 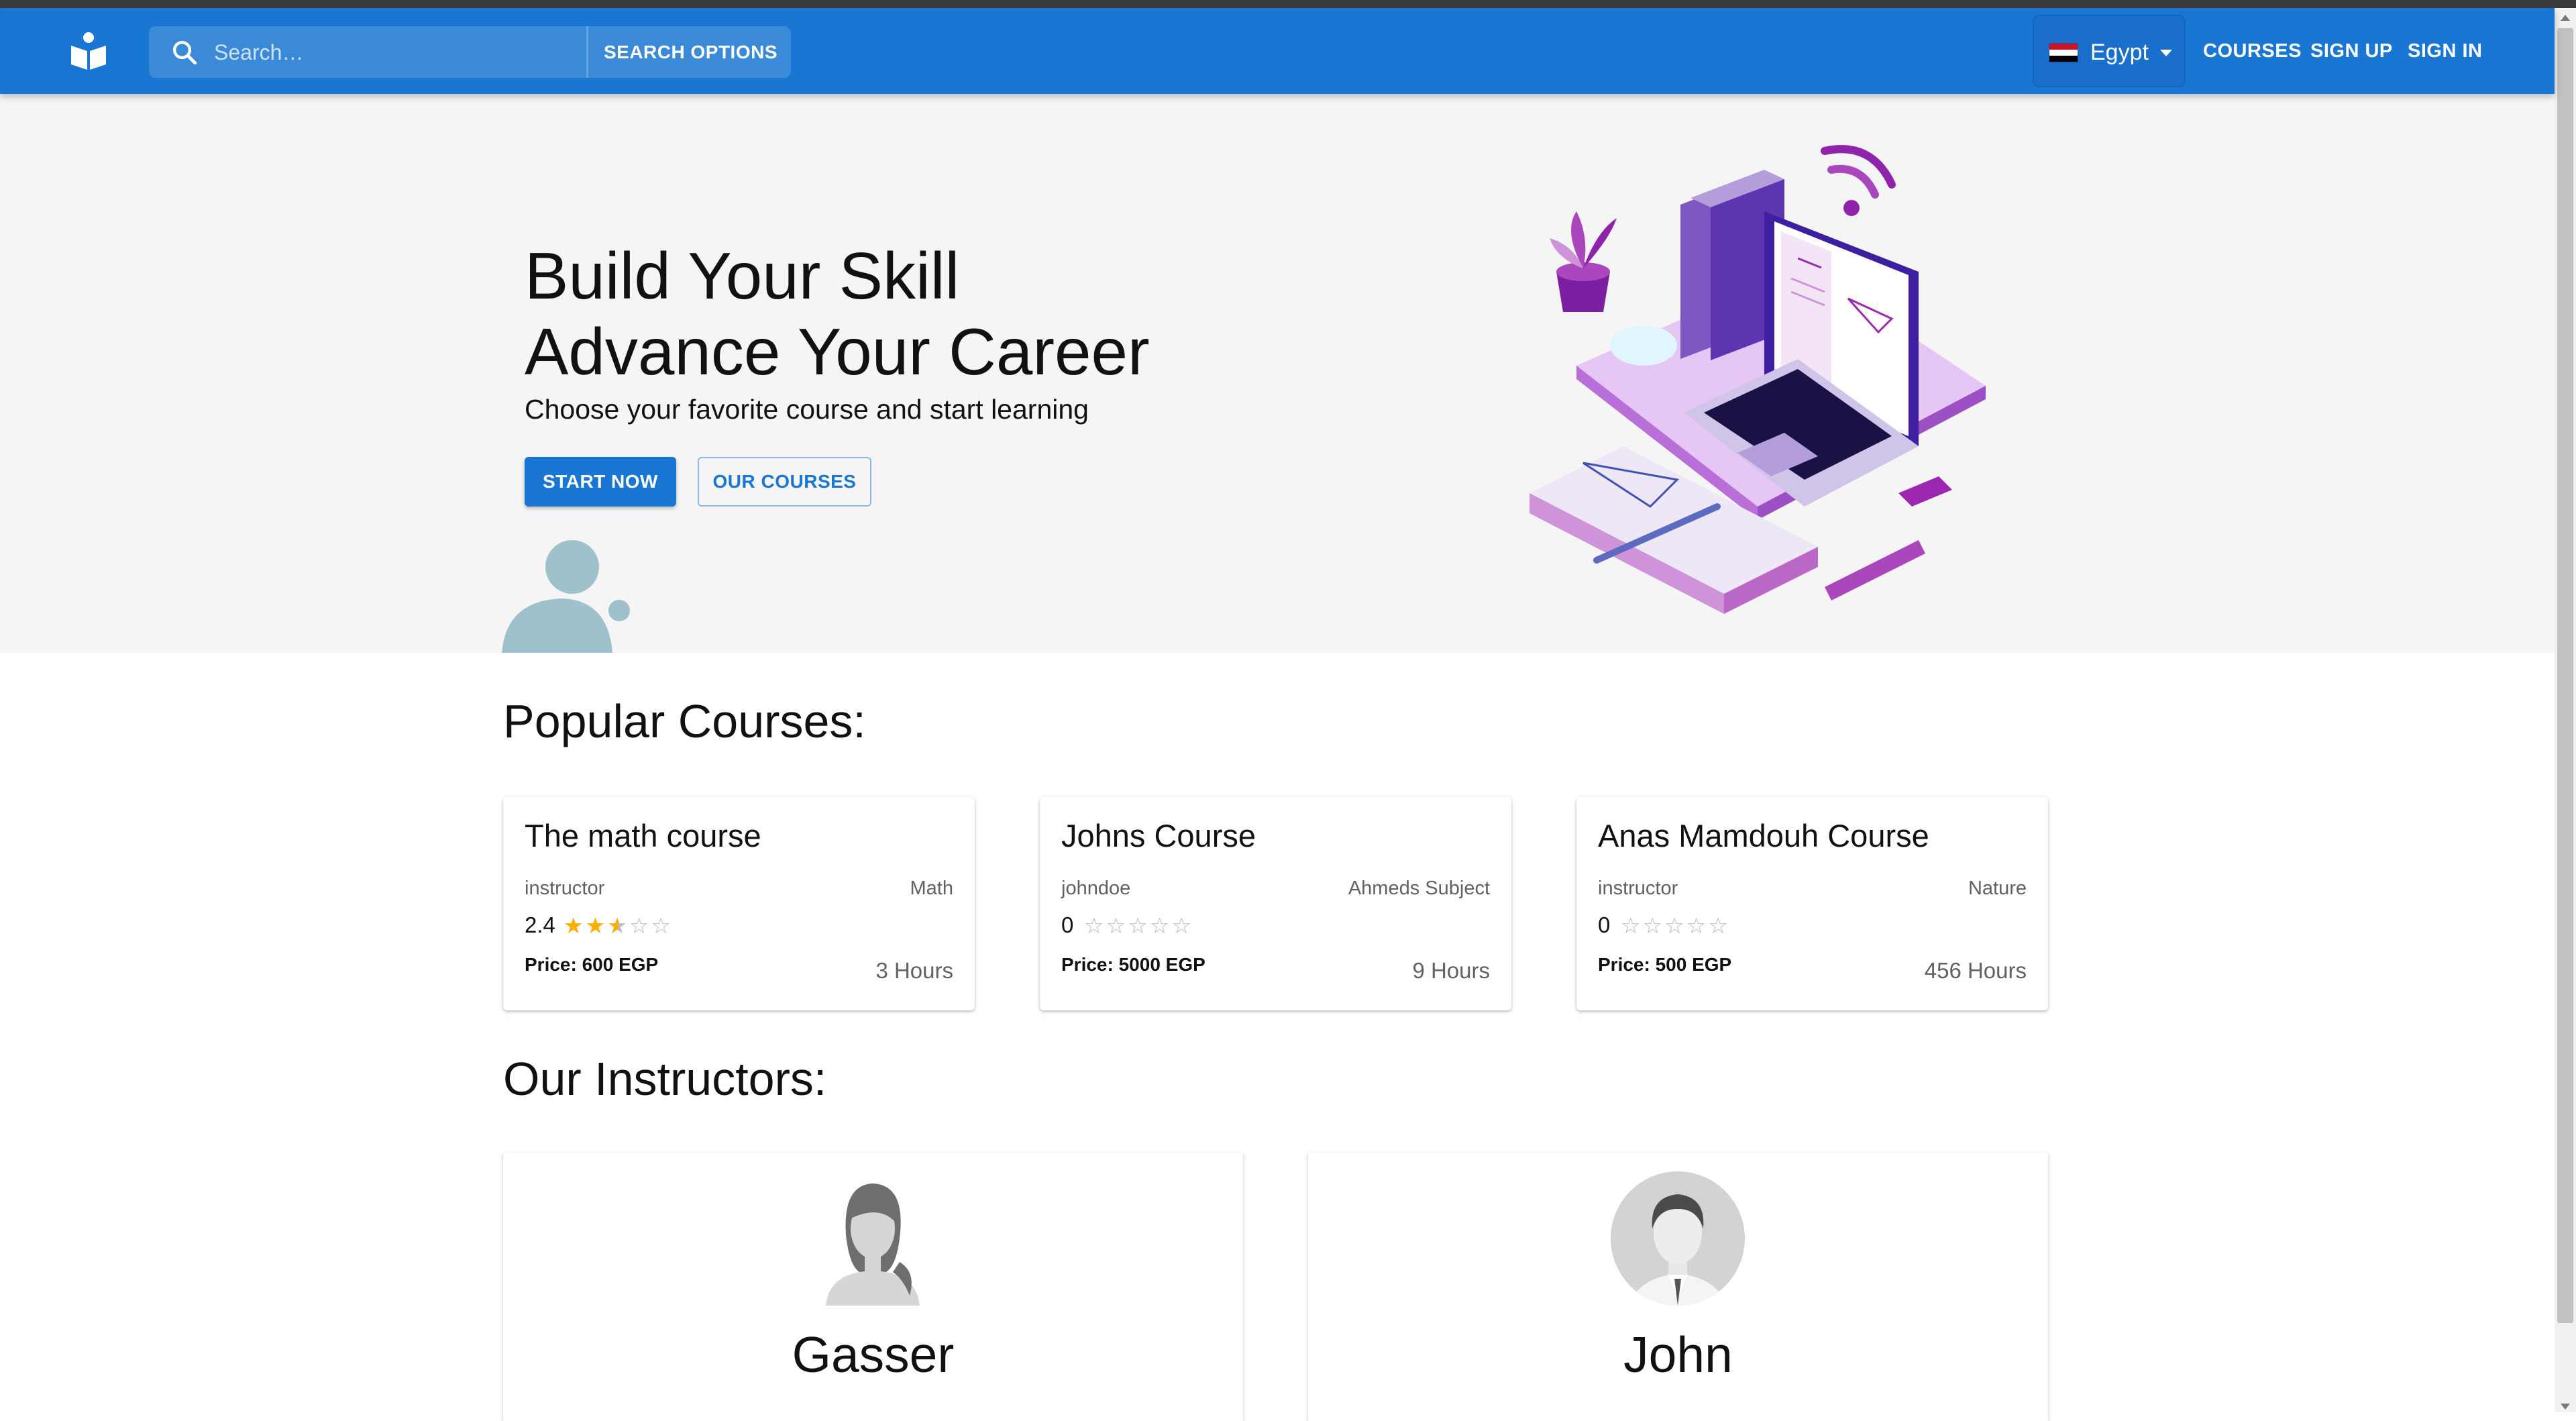 I want to click on hero-title-line1: Build Your Skill, so click(x=742, y=276).